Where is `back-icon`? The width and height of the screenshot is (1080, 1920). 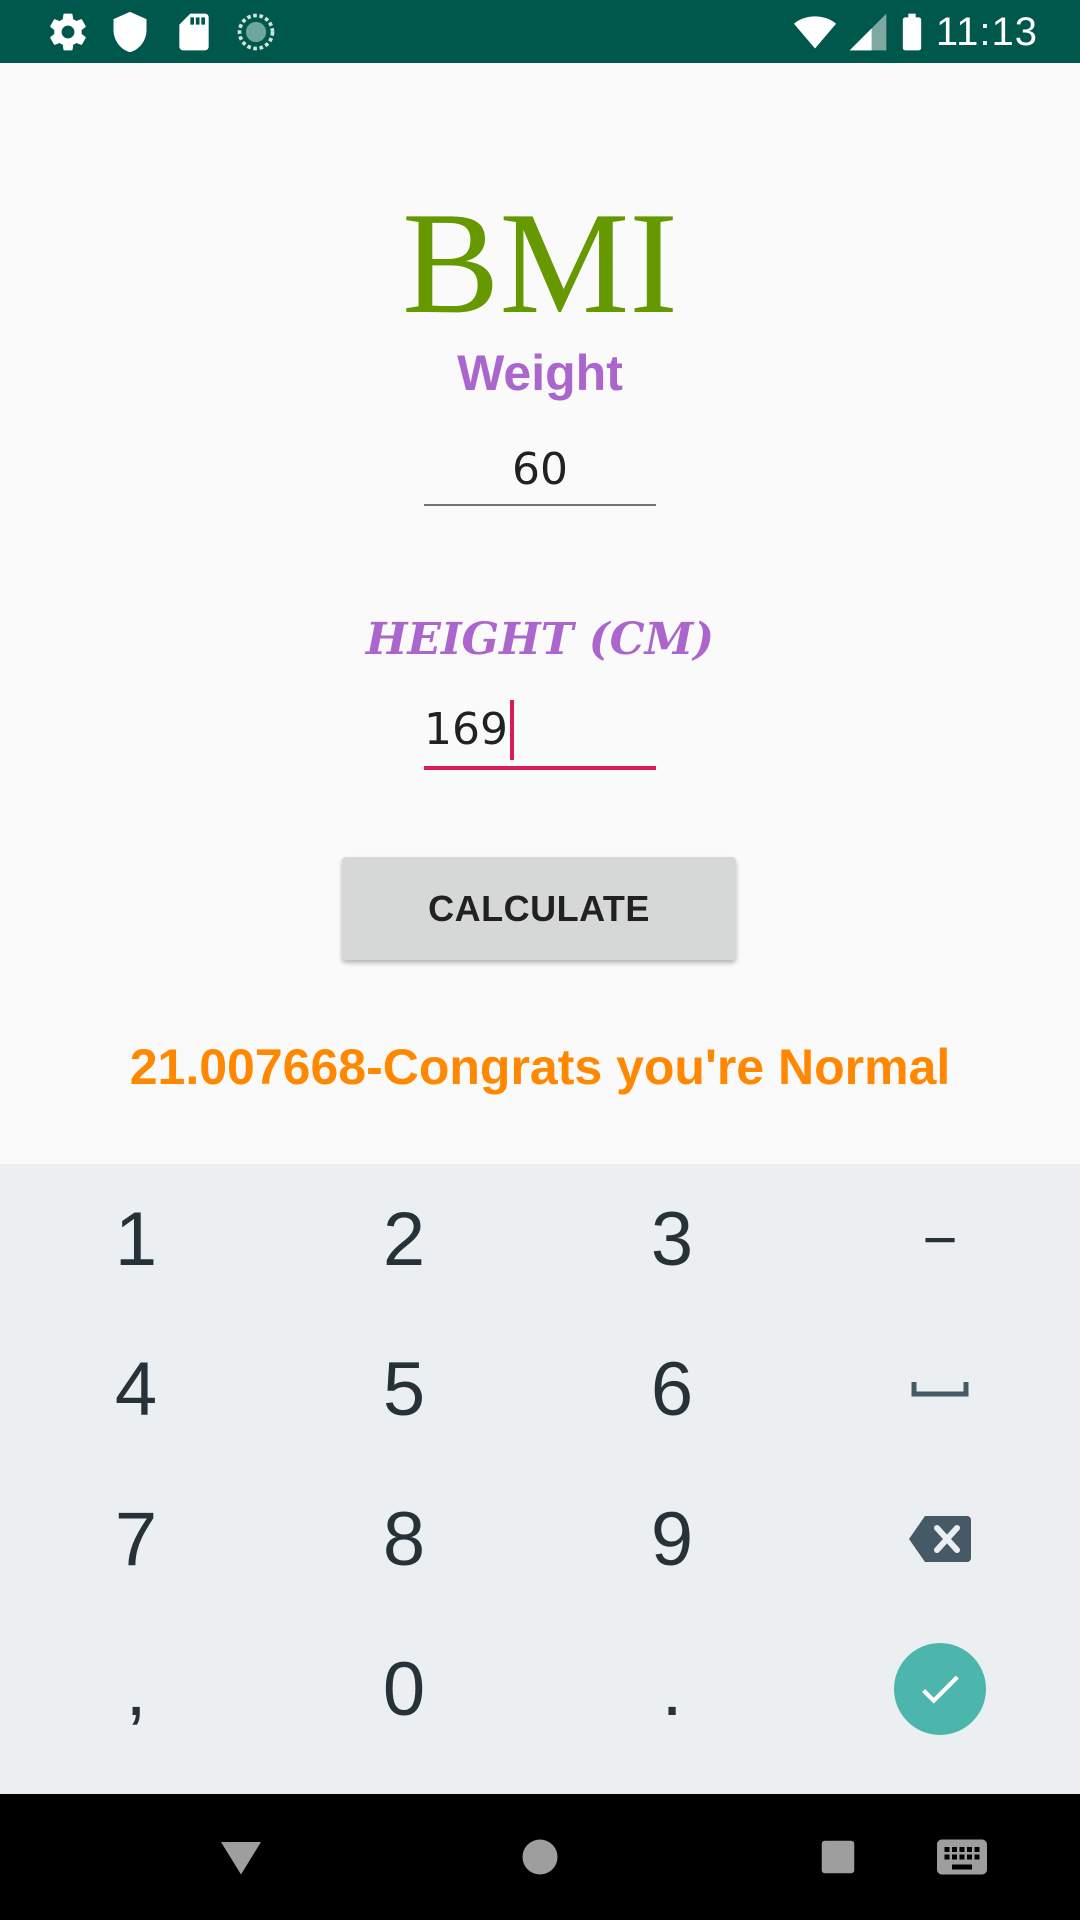
back-icon is located at coordinates (241, 1857).